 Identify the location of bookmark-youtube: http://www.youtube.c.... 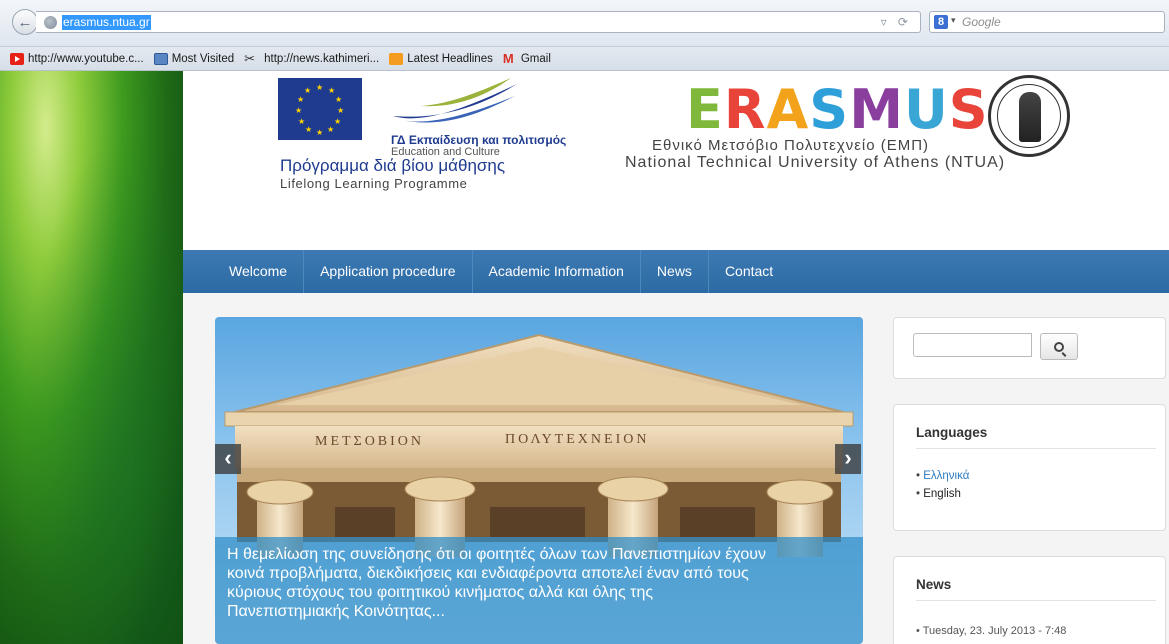
(77, 58).